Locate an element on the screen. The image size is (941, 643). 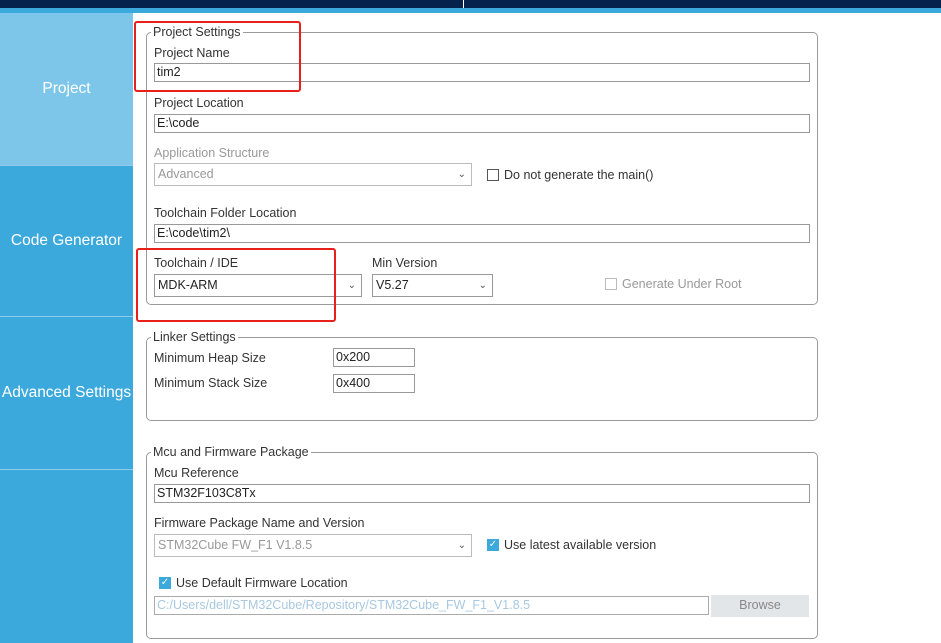
sidebar-item-label: Code Generator is located at coordinates (66, 240).